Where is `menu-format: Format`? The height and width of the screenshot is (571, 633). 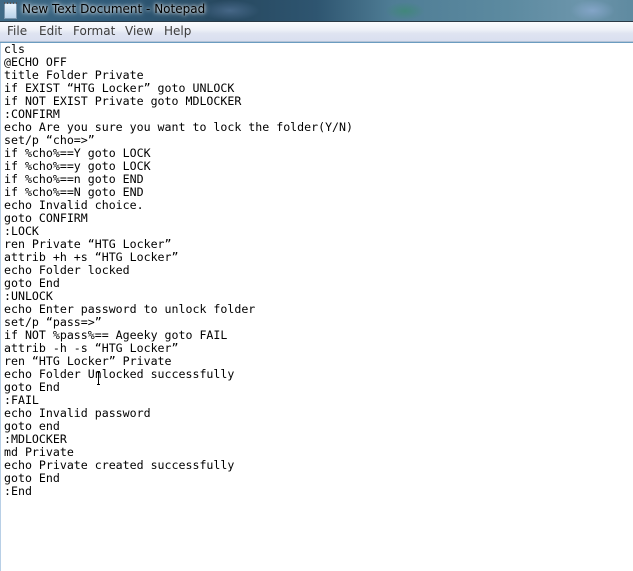 menu-format: Format is located at coordinates (94, 31).